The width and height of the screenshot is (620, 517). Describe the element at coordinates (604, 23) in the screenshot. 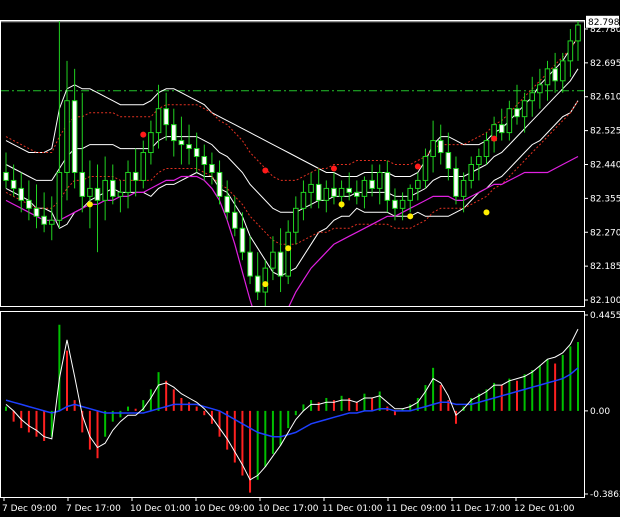

I see `last-price-label: 82.798` at that location.